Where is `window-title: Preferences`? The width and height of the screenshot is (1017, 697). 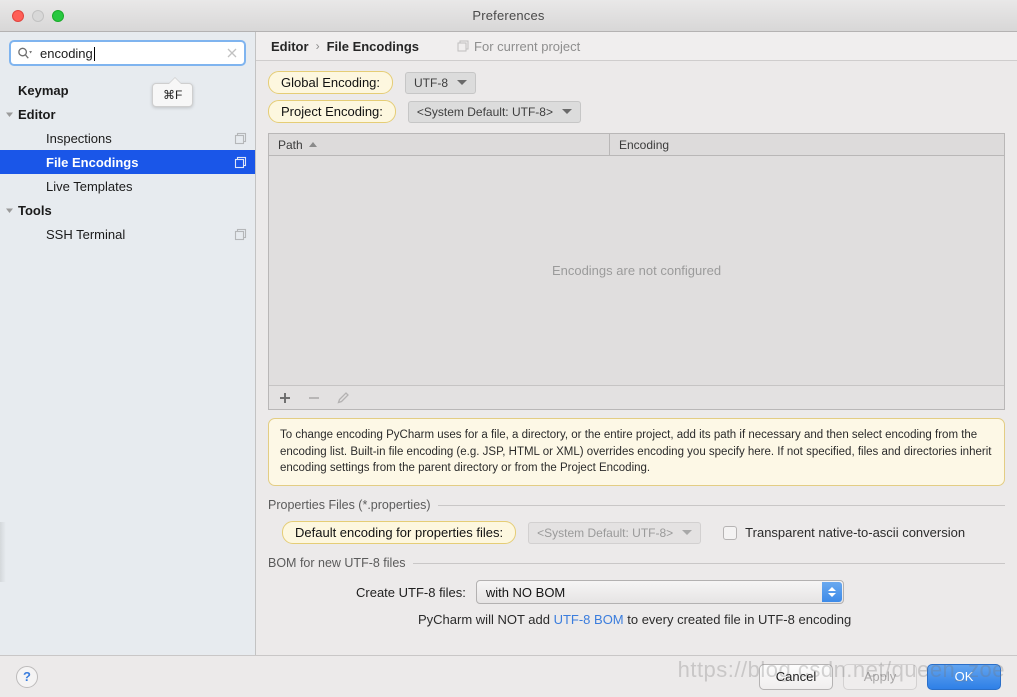 window-title: Preferences is located at coordinates (508, 15).